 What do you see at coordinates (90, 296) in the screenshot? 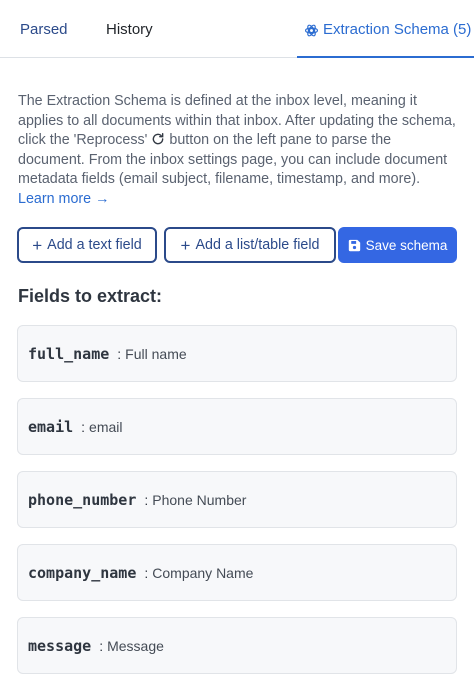
I see `fields-heading: Fields to extract:` at bounding box center [90, 296].